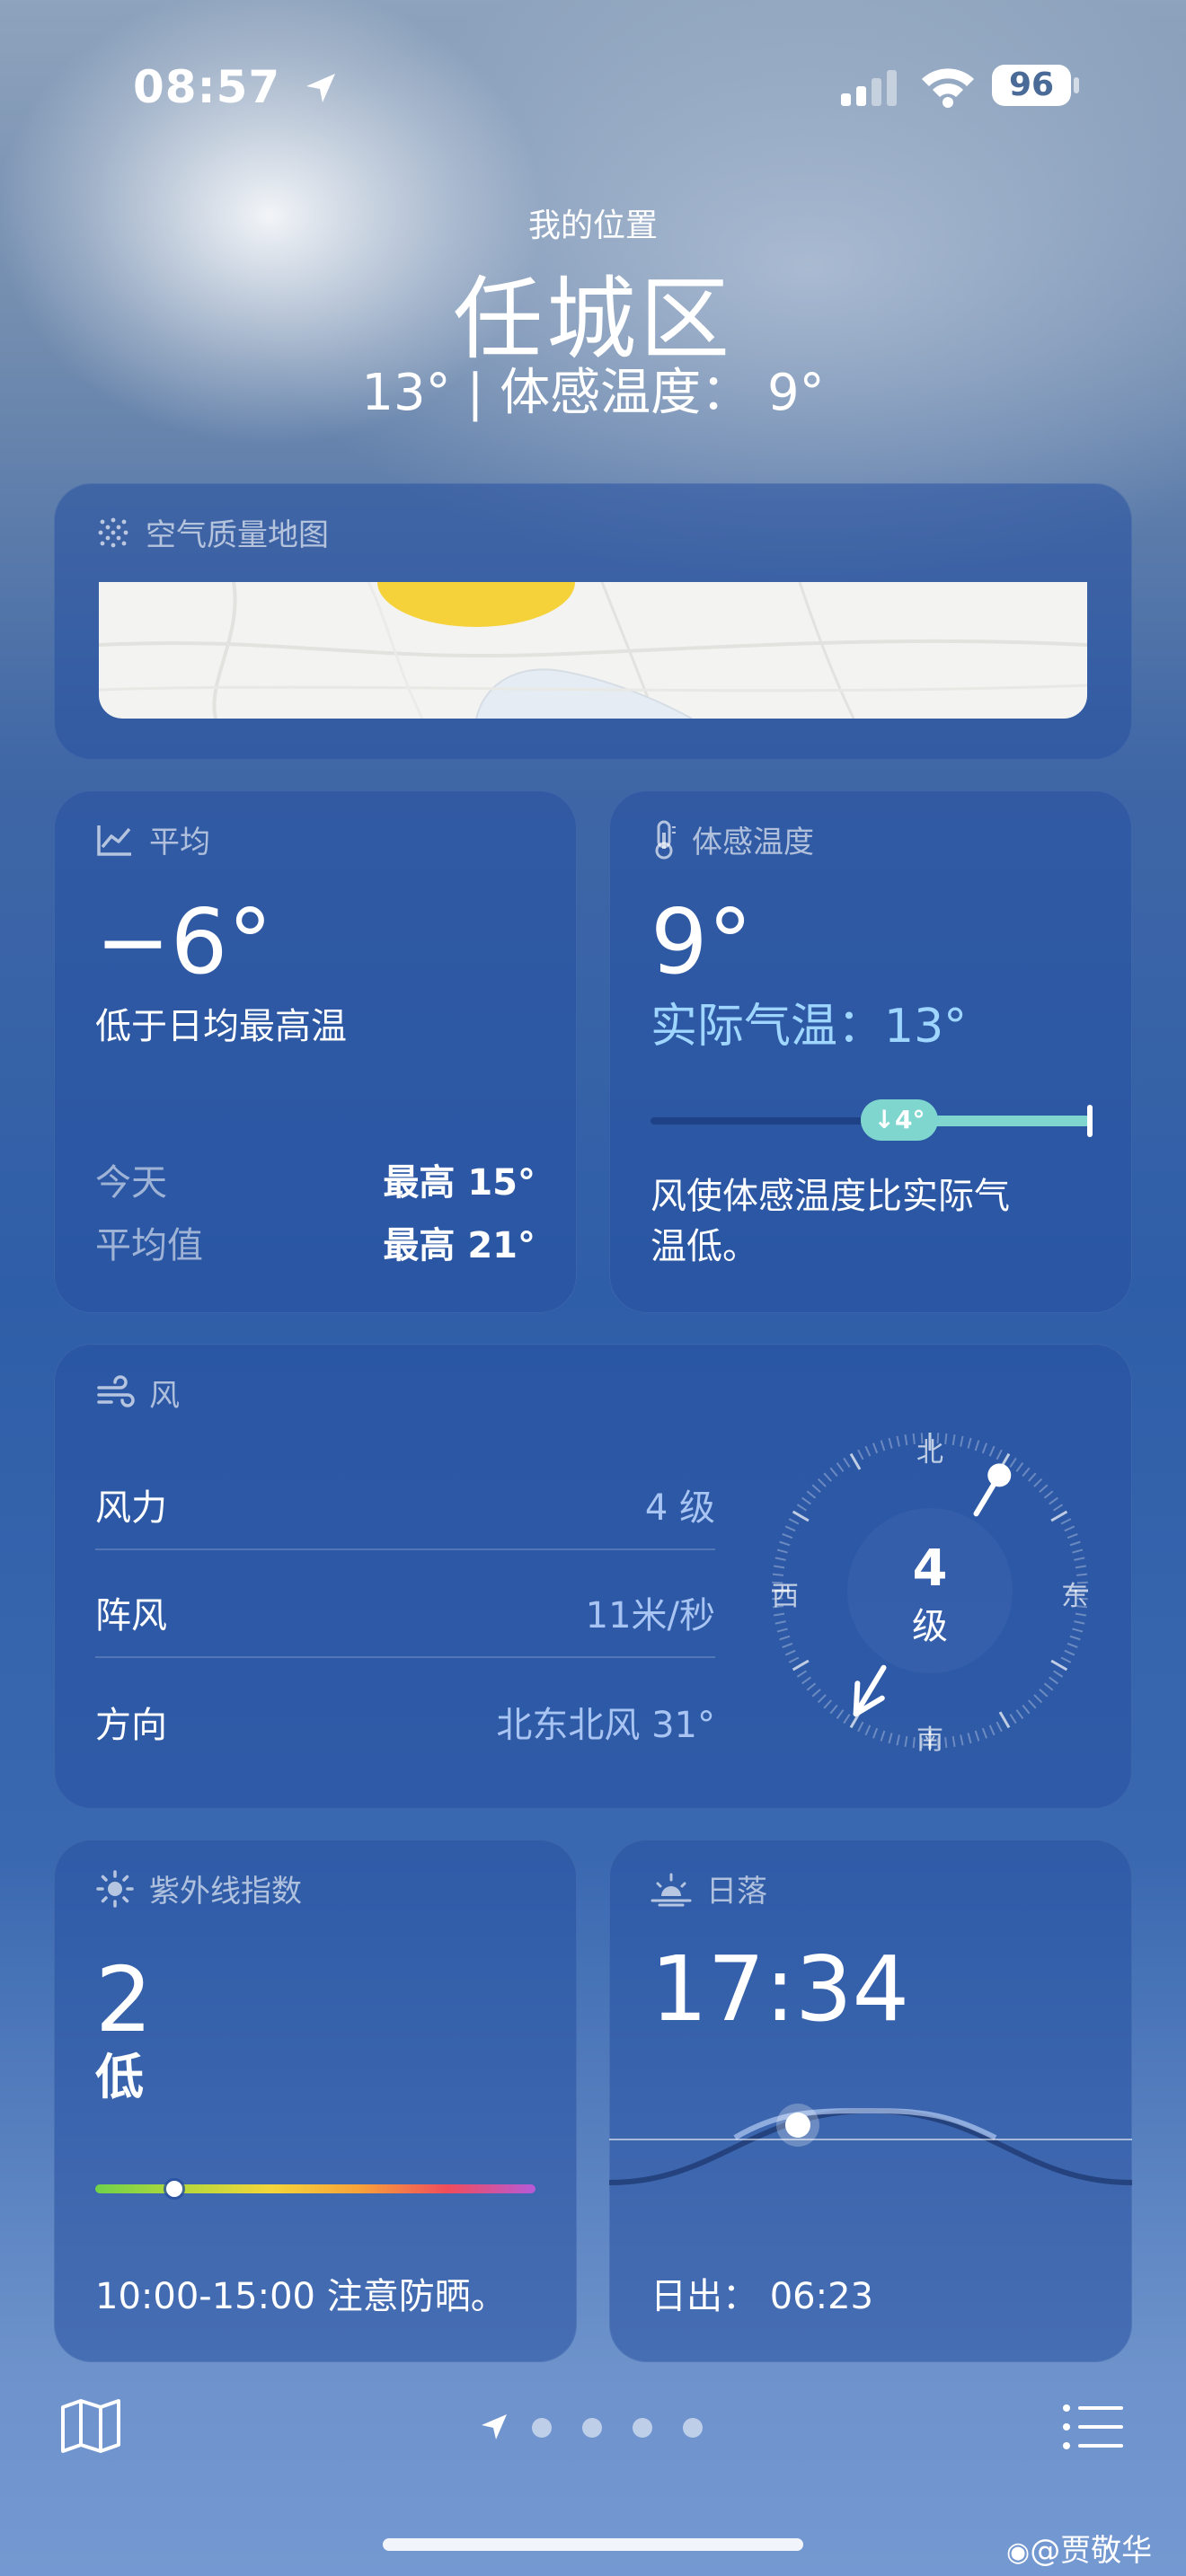 This screenshot has width=1186, height=2576. Describe the element at coordinates (115, 1889) in the screenshot. I see `sun-icon` at that location.